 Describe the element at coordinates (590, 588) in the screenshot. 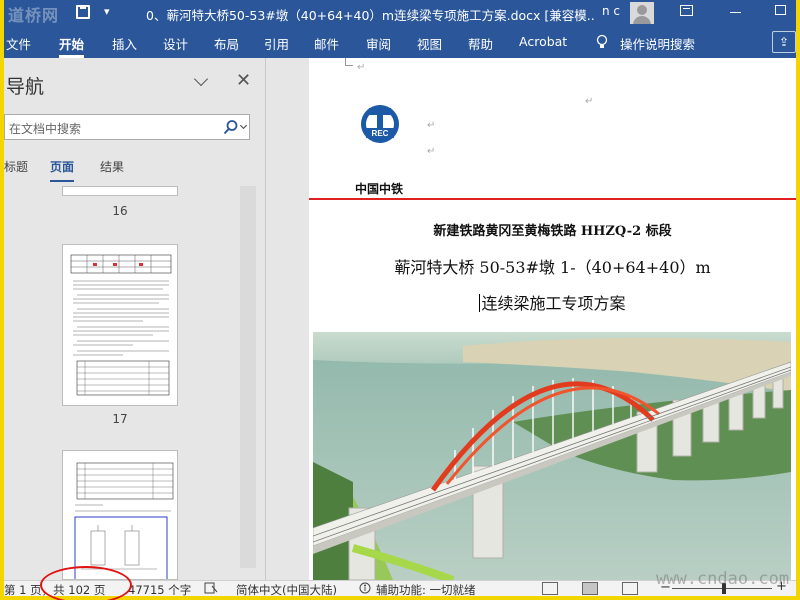

I see `print-layout-button` at that location.